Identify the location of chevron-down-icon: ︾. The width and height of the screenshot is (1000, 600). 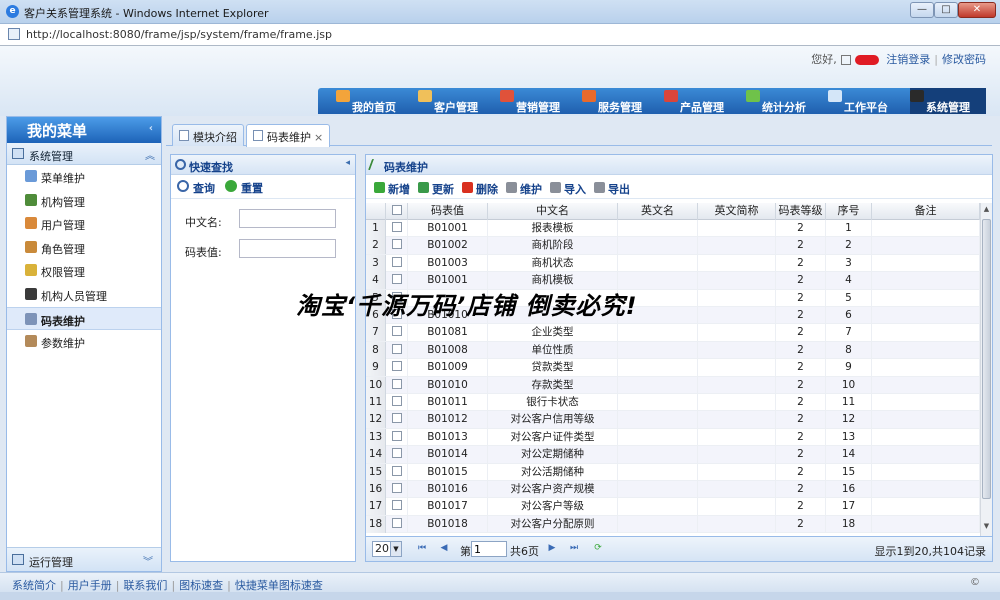
(148, 560).